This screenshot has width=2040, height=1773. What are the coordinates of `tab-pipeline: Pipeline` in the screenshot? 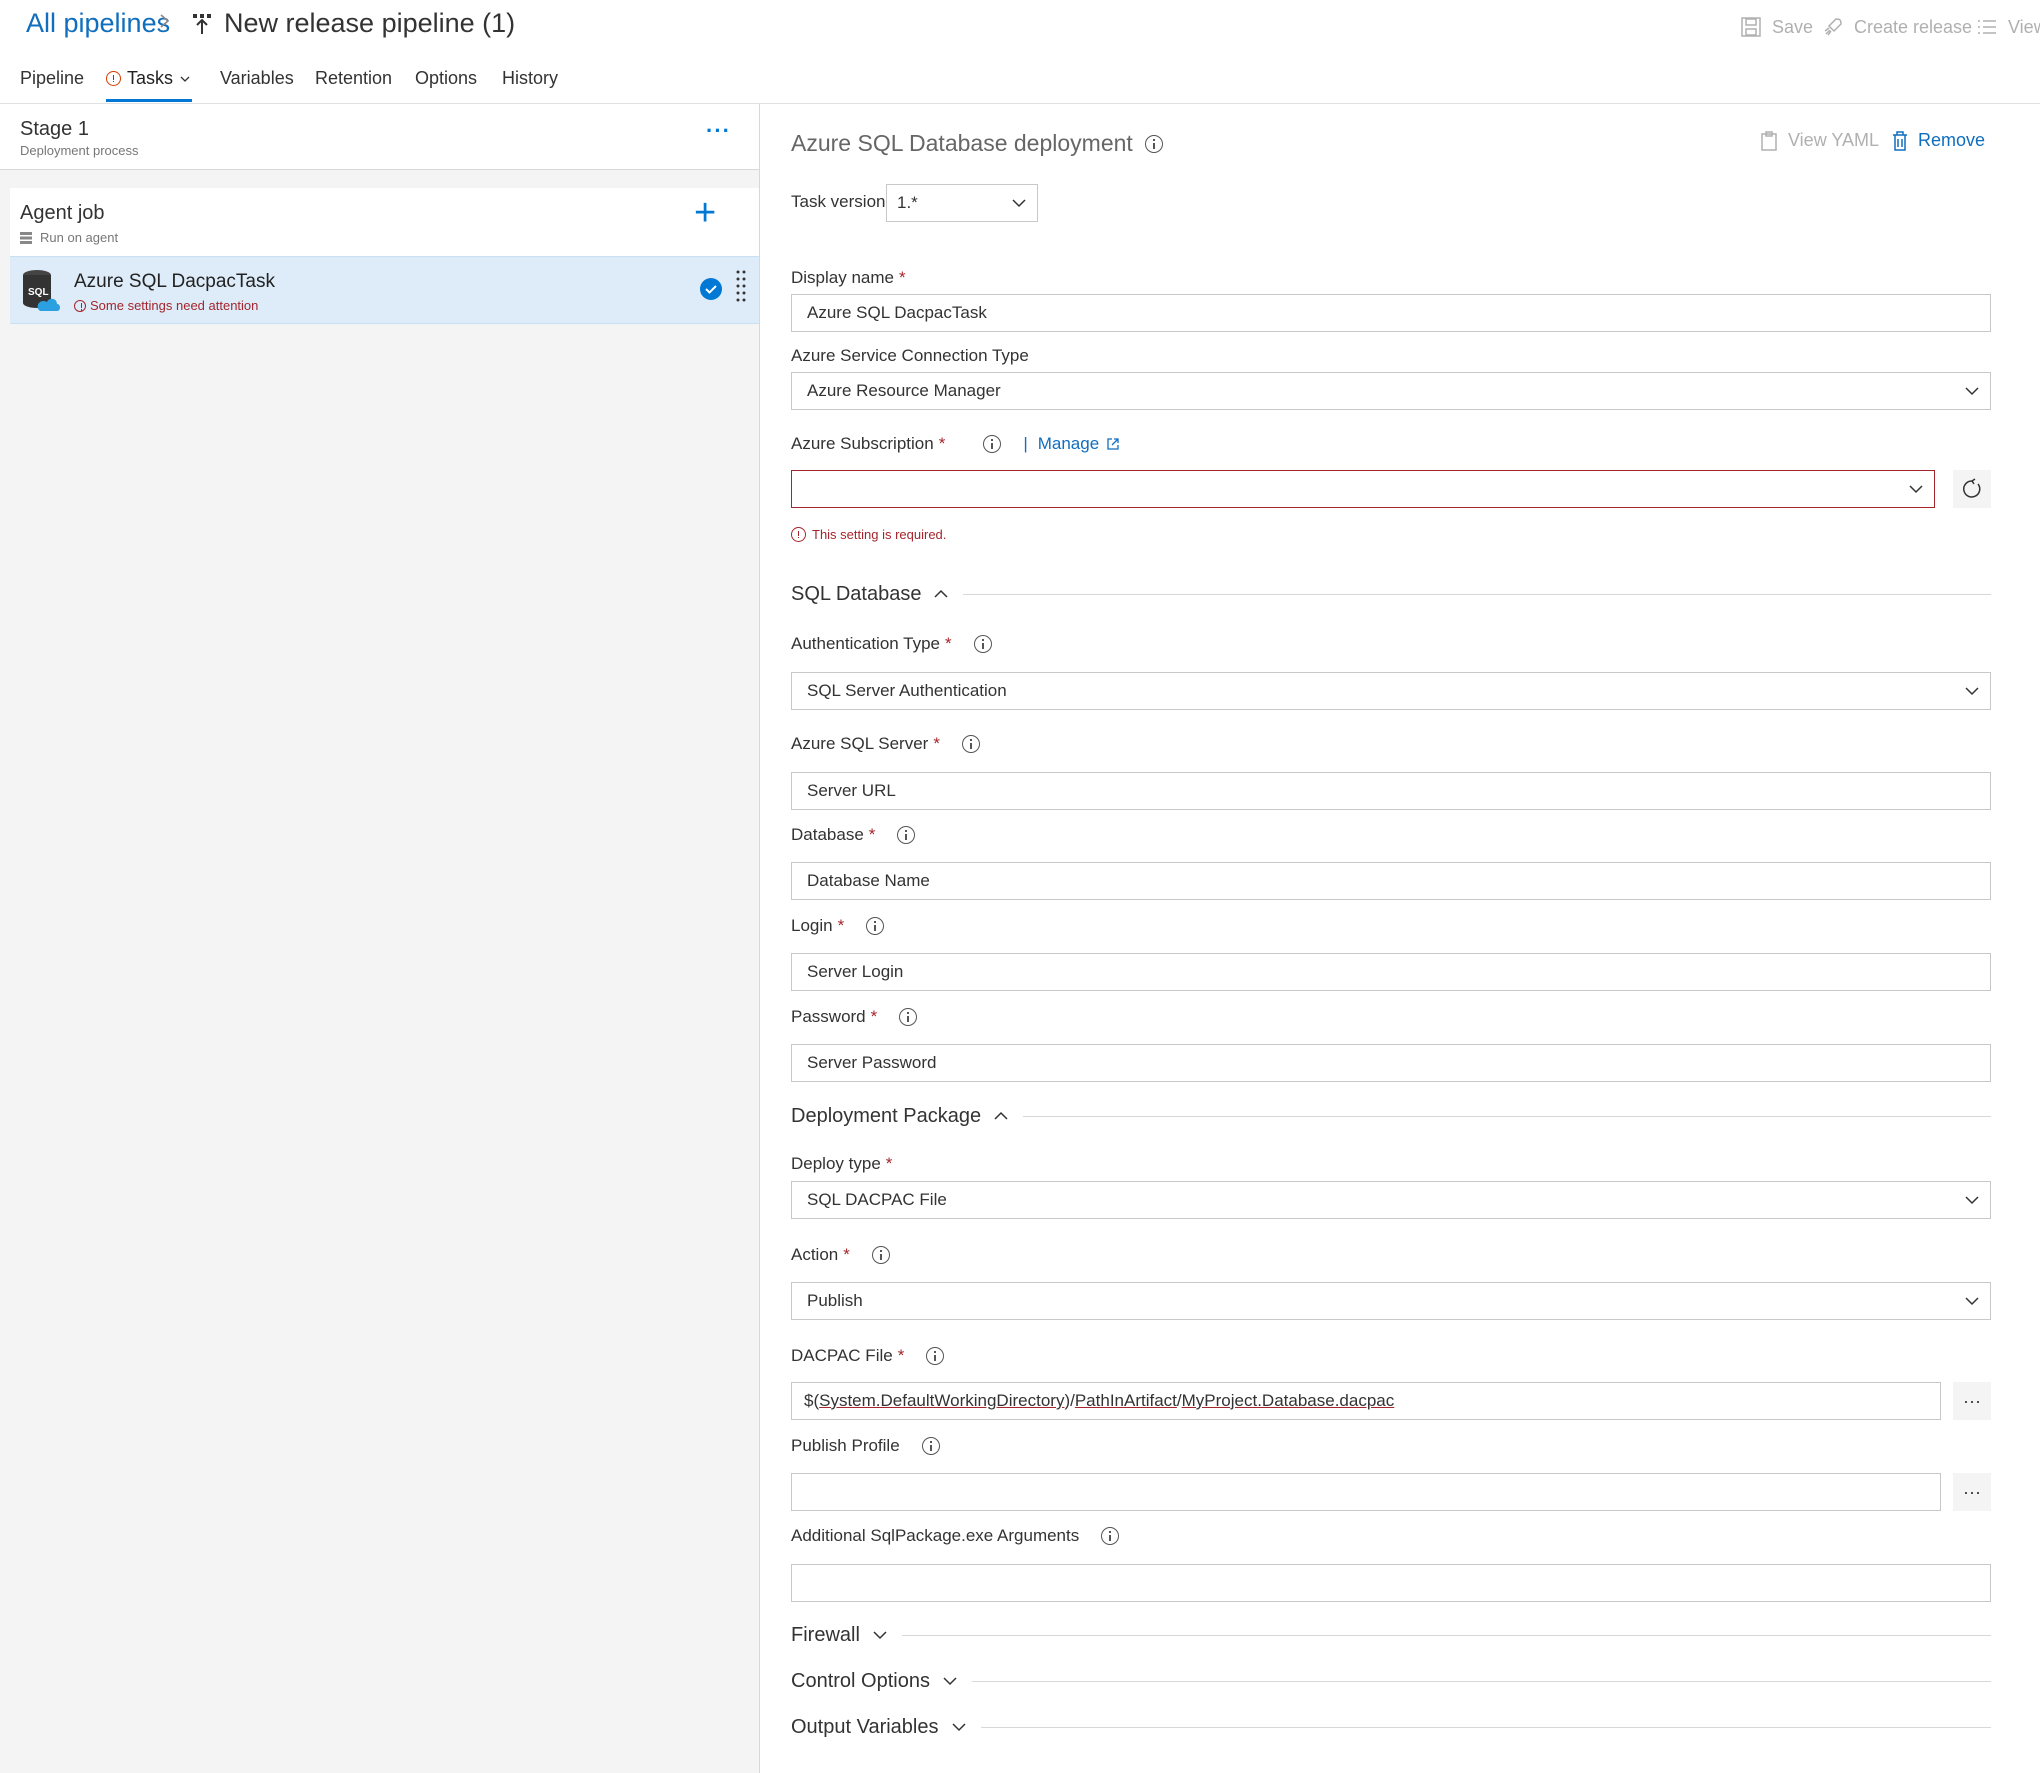 It's located at (52, 78).